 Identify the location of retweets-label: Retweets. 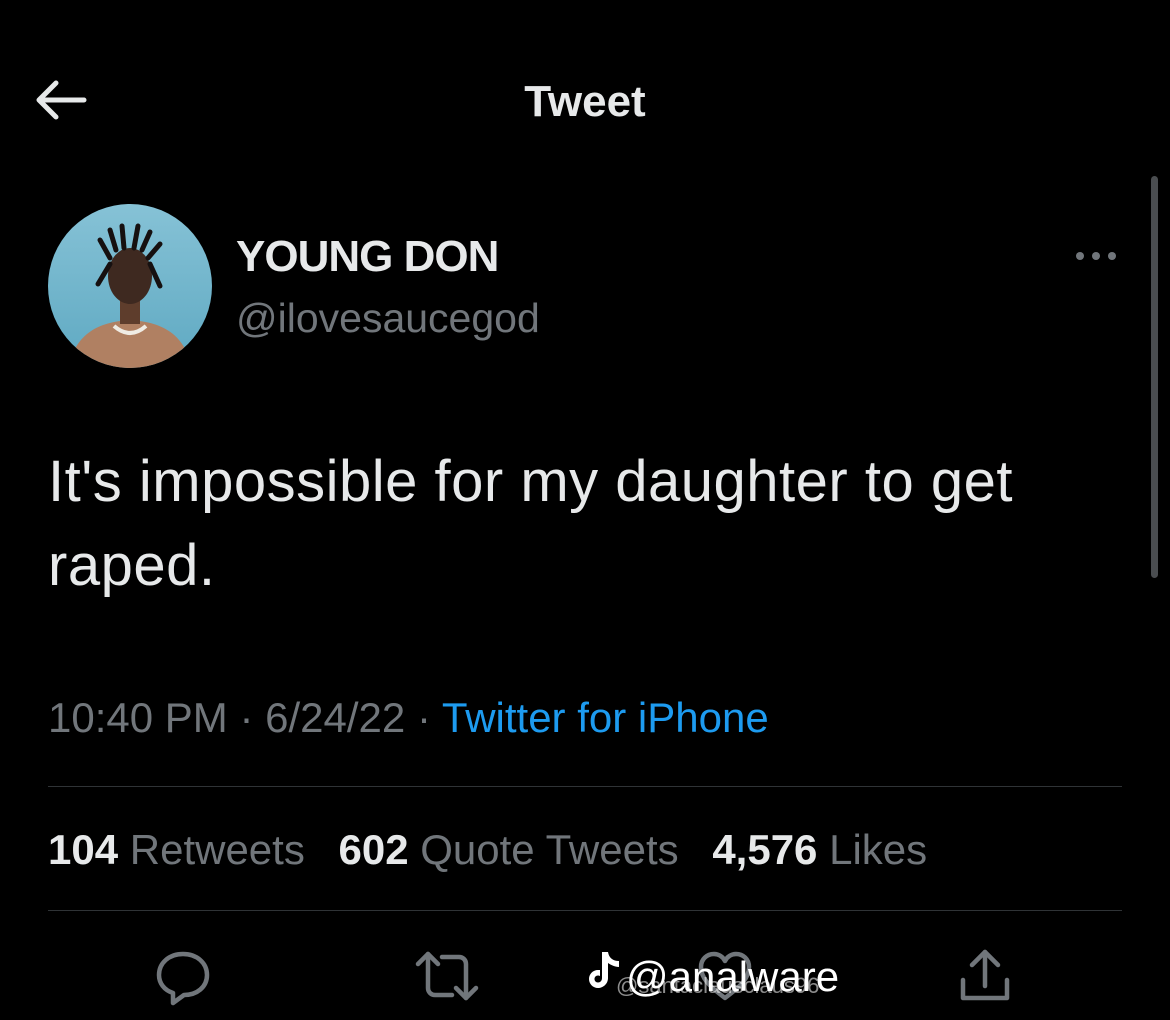
(217, 849).